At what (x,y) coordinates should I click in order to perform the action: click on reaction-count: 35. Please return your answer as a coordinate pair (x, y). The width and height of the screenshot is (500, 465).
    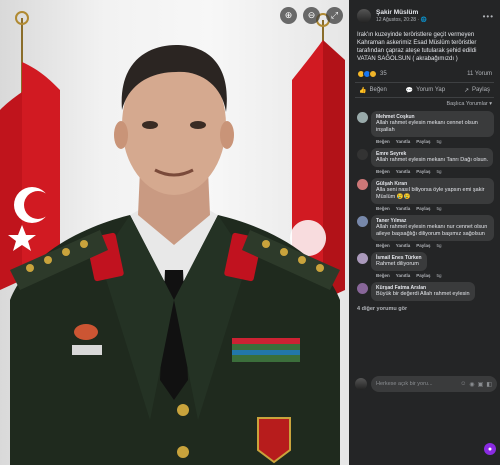
    Looking at the image, I should click on (423, 74).